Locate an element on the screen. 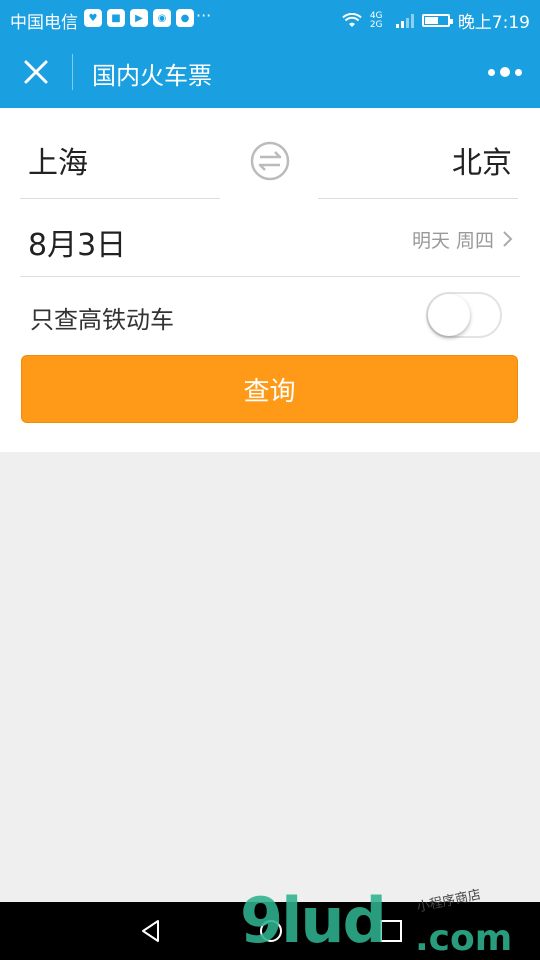 The image size is (540, 960). heart-icon: ♥ is located at coordinates (93, 18).